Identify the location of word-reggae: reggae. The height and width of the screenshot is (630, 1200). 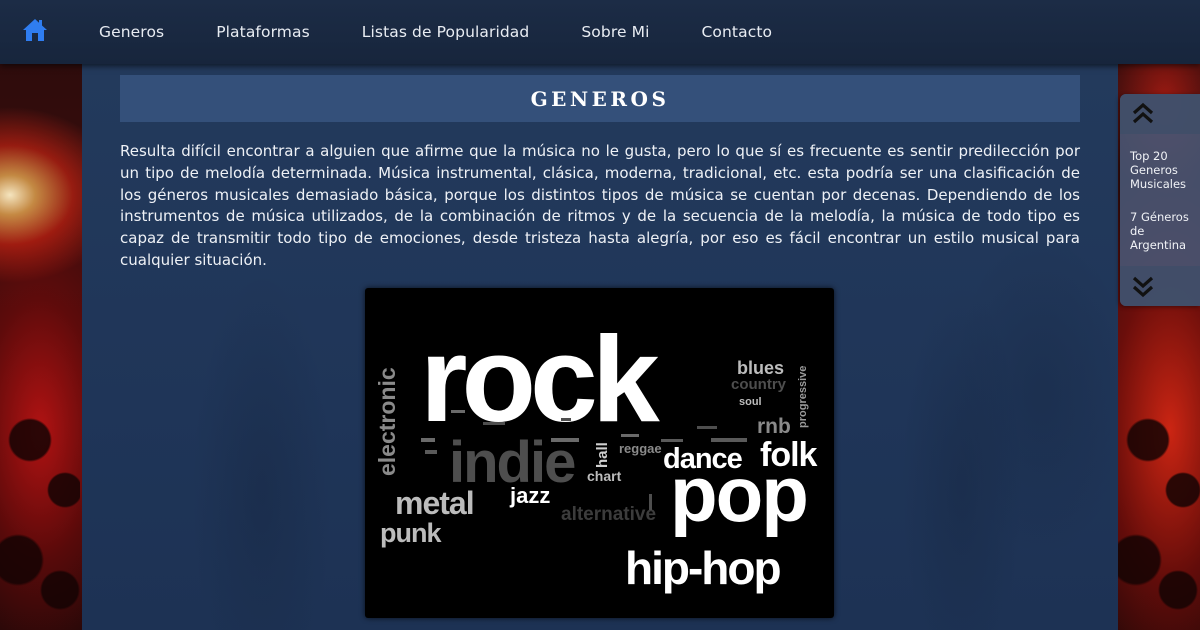
(640, 448).